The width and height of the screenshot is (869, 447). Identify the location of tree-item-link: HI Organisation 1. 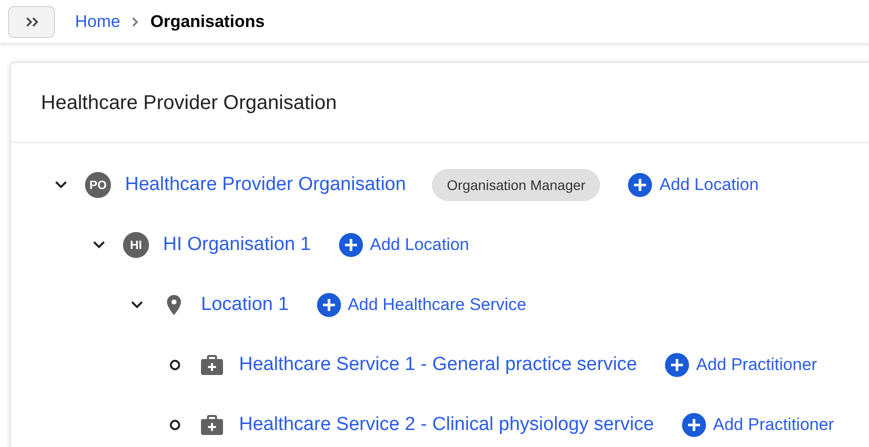
(237, 245).